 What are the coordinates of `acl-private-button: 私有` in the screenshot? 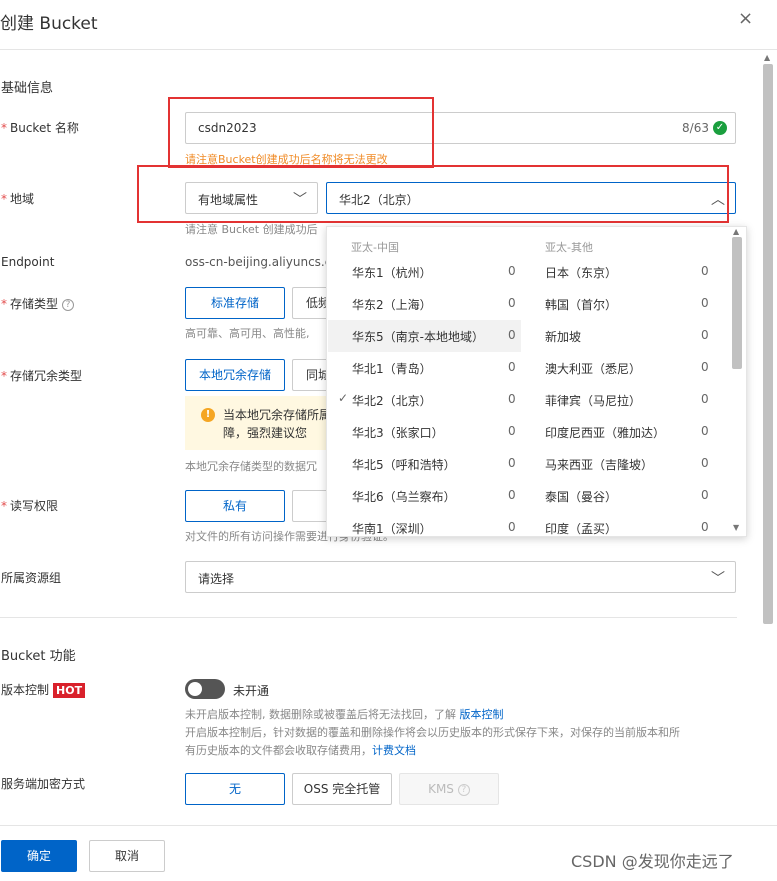 It's located at (235, 506).